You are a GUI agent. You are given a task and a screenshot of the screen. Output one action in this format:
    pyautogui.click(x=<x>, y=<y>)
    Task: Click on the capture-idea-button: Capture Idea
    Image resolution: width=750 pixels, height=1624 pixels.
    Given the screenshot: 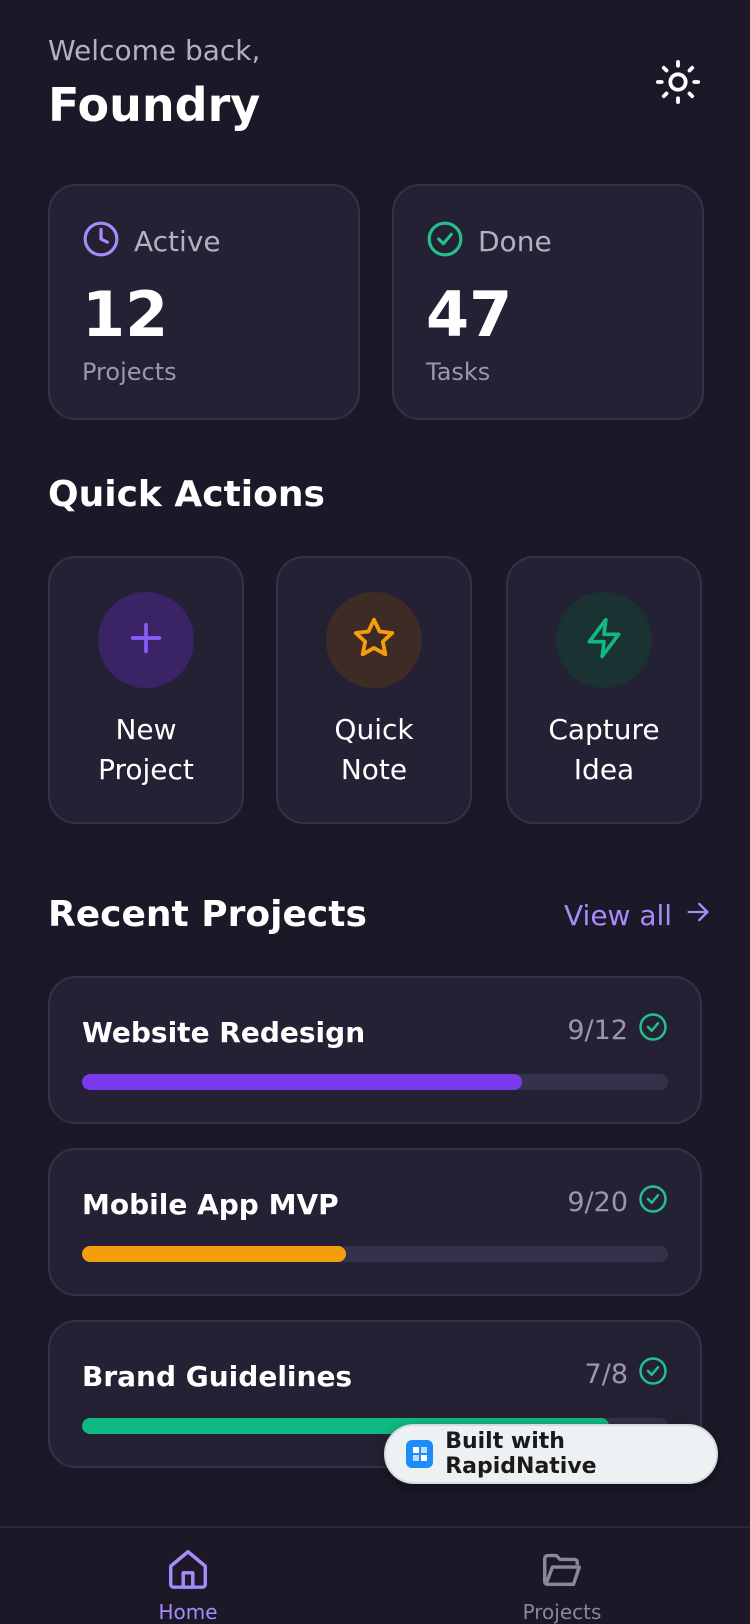 What is the action you would take?
    pyautogui.click(x=604, y=690)
    